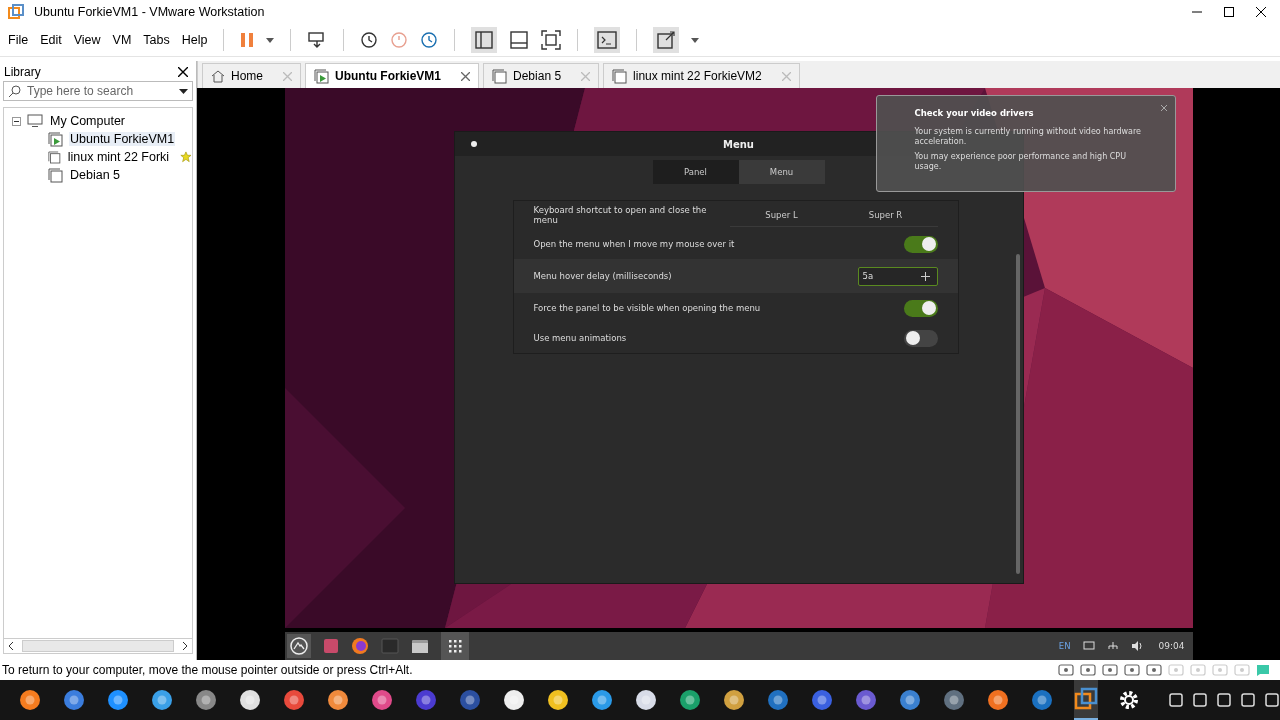 The height and width of the screenshot is (720, 1280). I want to click on display-icon, so click(1088, 646).